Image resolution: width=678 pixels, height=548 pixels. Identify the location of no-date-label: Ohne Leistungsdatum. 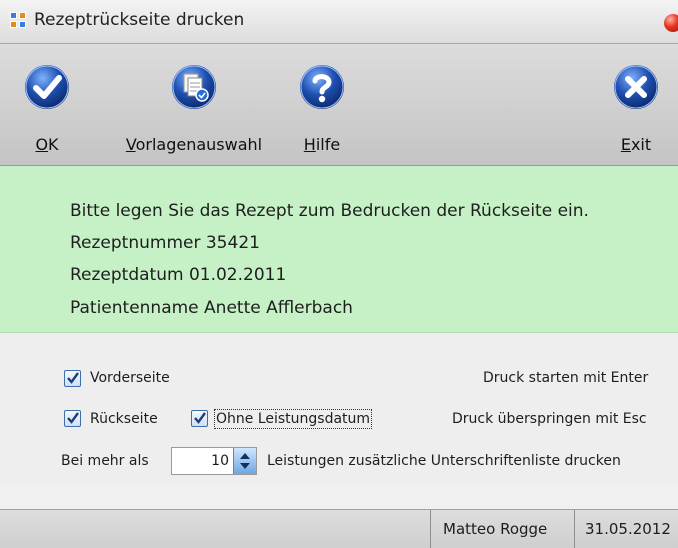
(293, 419).